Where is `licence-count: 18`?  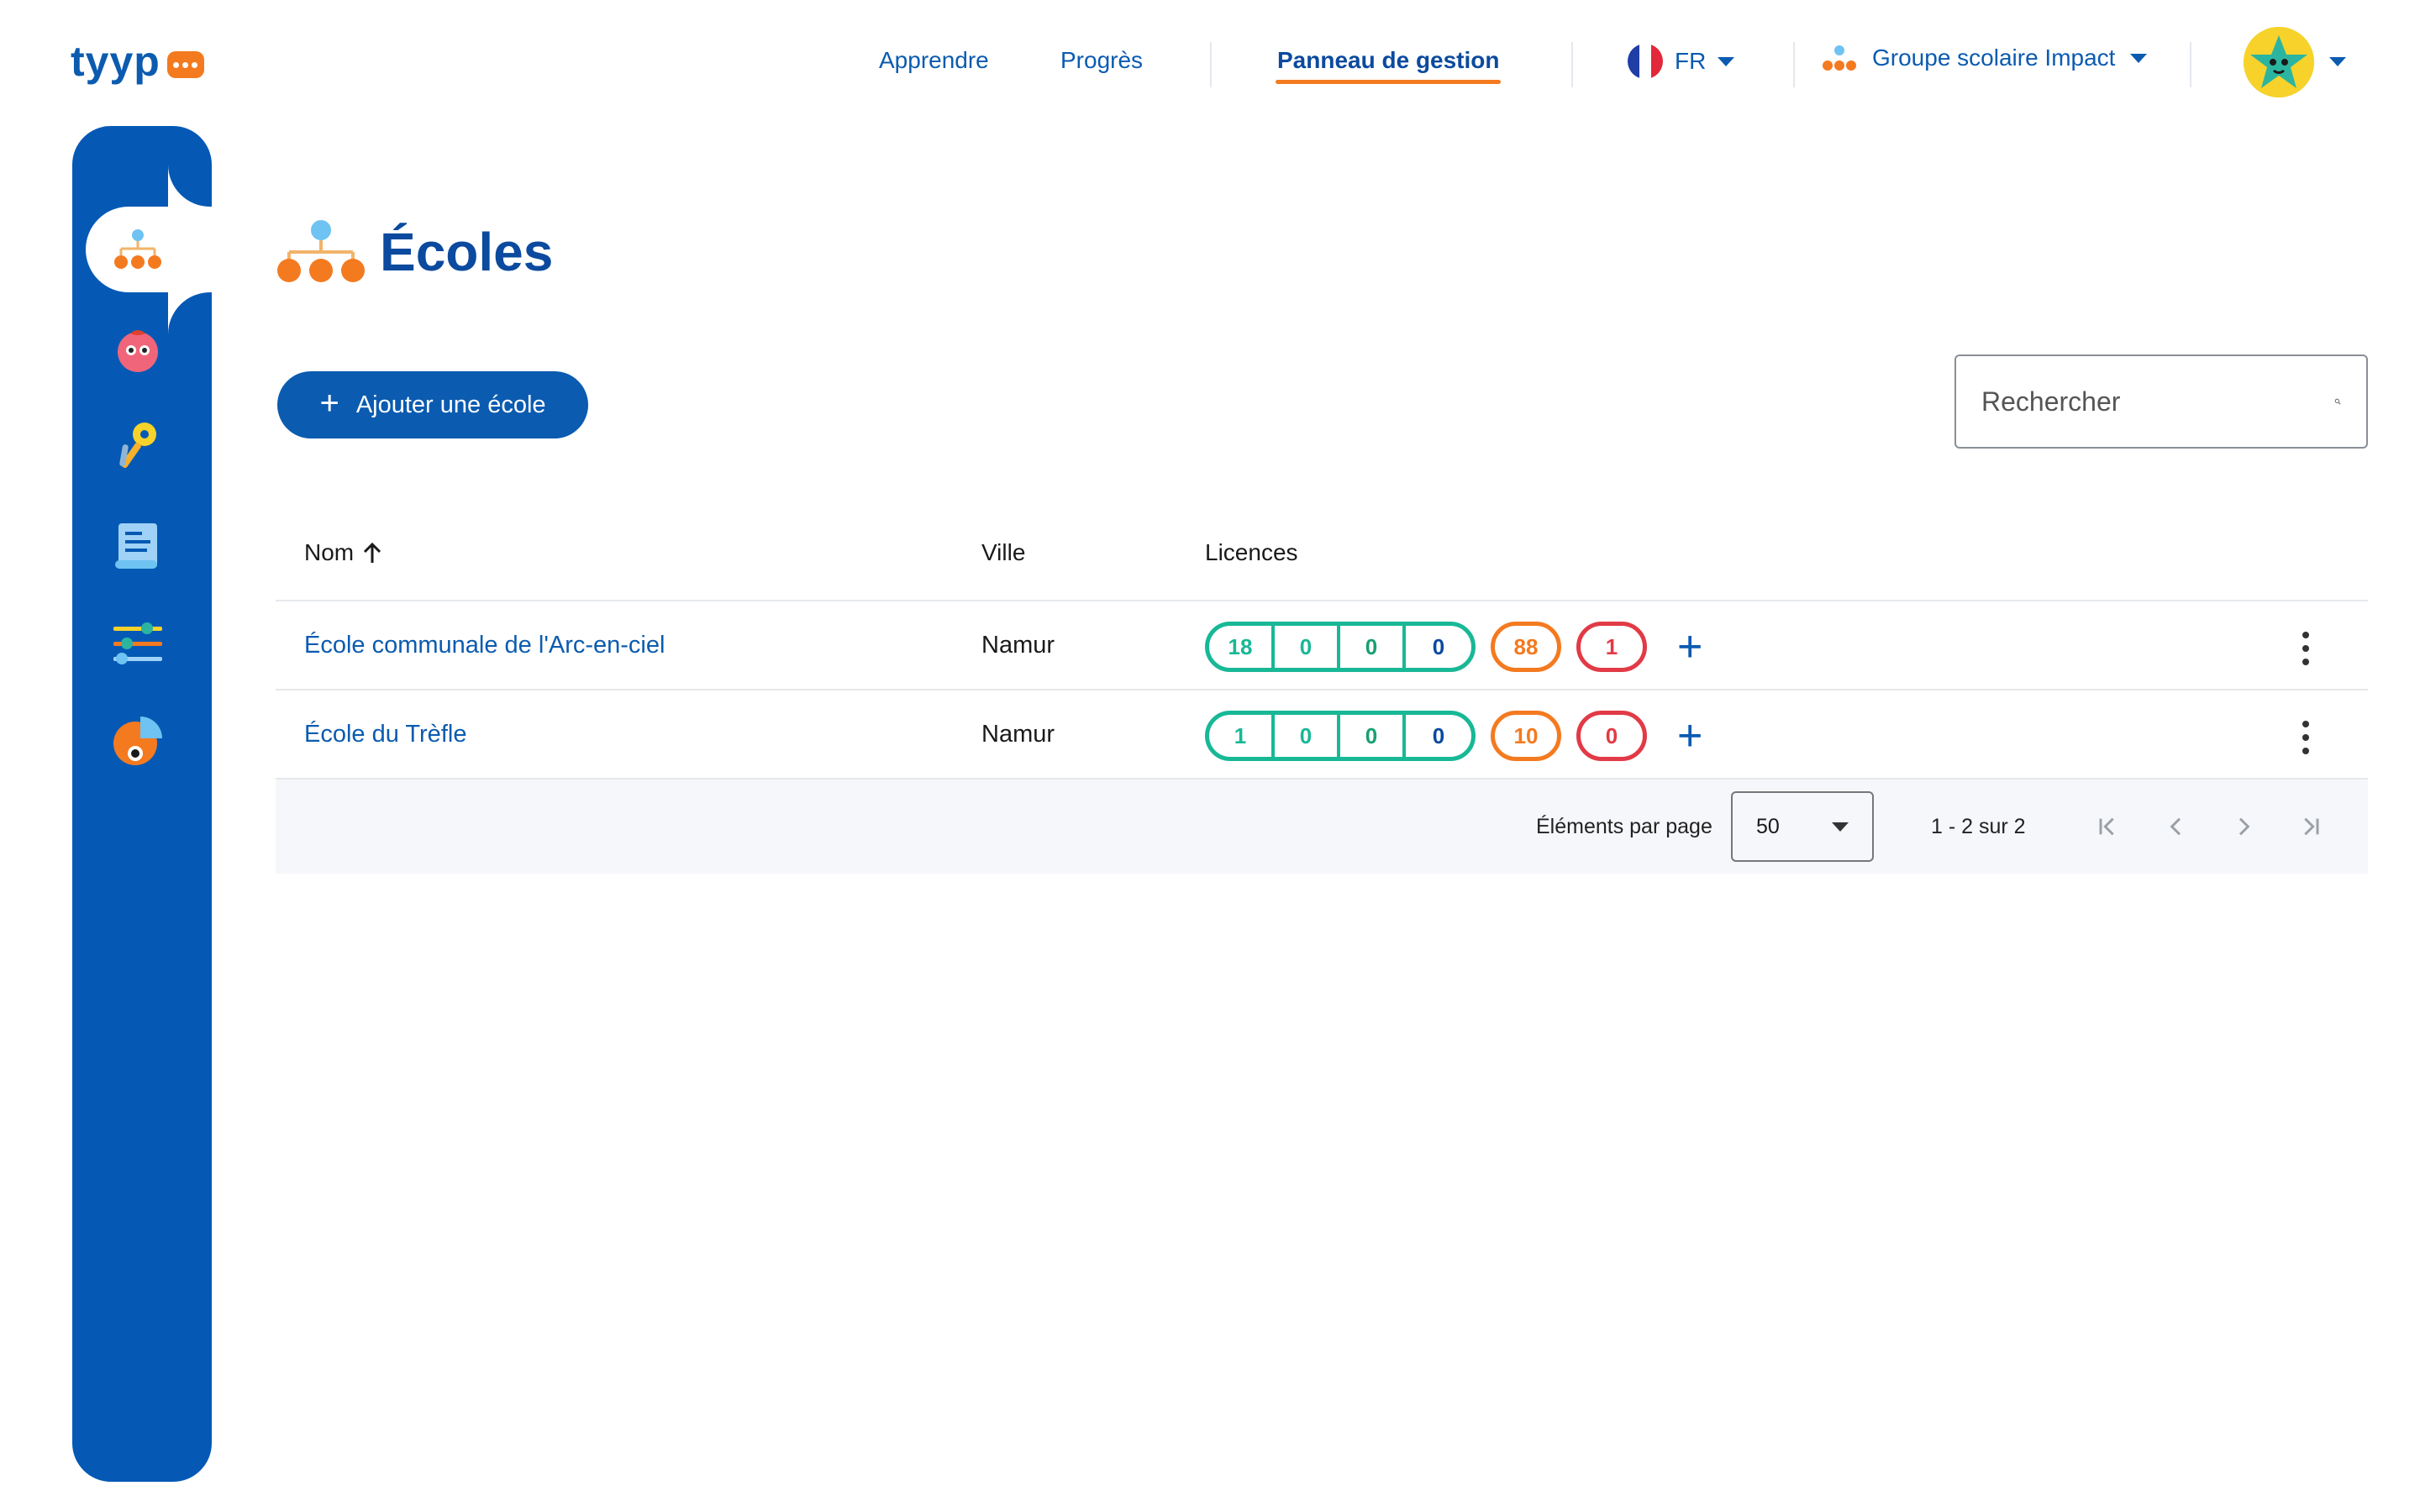 licence-count: 18 is located at coordinates (1242, 647).